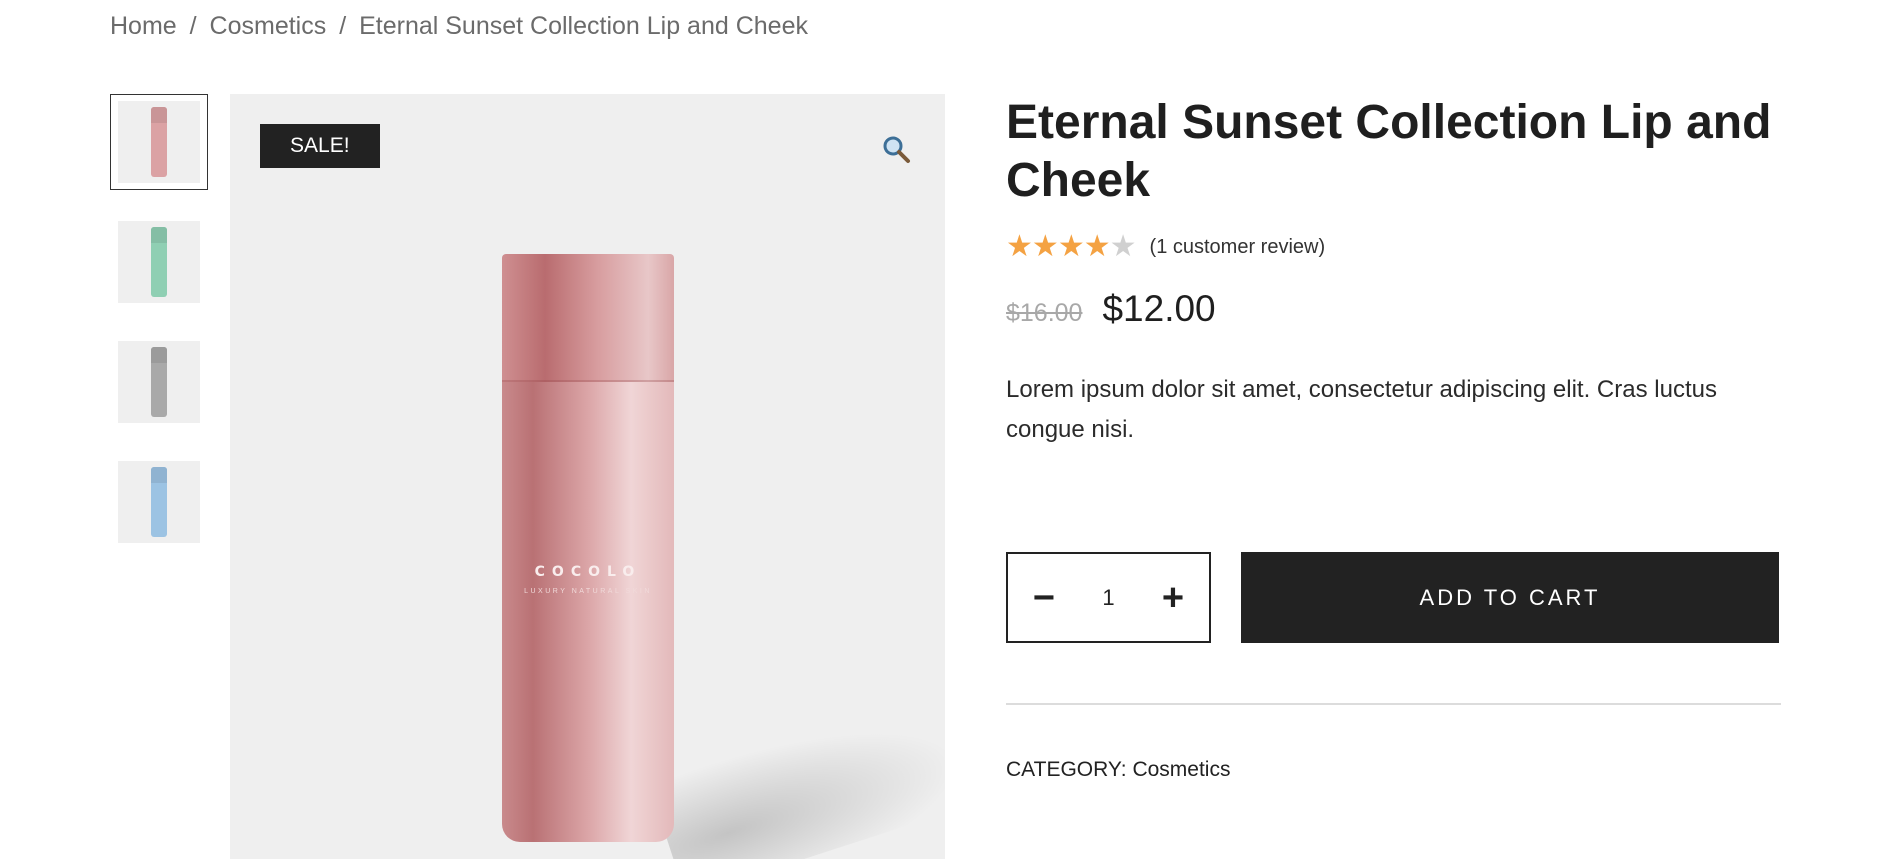 Image resolution: width=1883 pixels, height=859 pixels. What do you see at coordinates (1393, 247) in the screenshot?
I see `rating-row: ★ ★ ★ ★ ★ (1 customer review)` at bounding box center [1393, 247].